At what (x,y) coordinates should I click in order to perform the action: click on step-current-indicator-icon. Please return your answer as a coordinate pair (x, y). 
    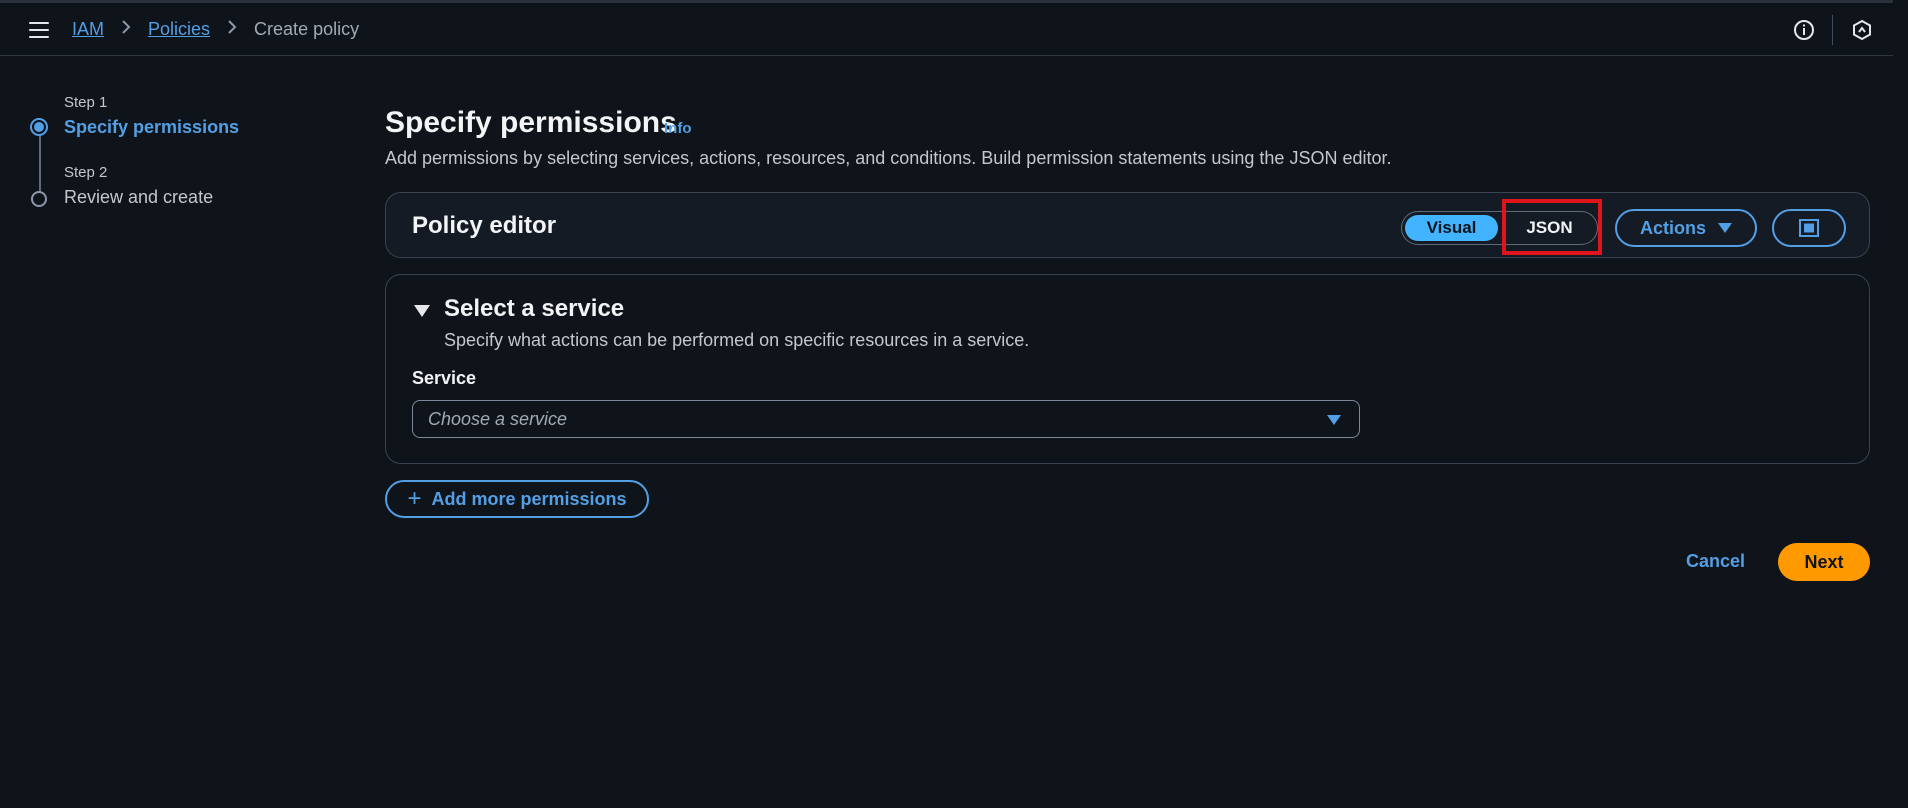
    Looking at the image, I should click on (39, 127).